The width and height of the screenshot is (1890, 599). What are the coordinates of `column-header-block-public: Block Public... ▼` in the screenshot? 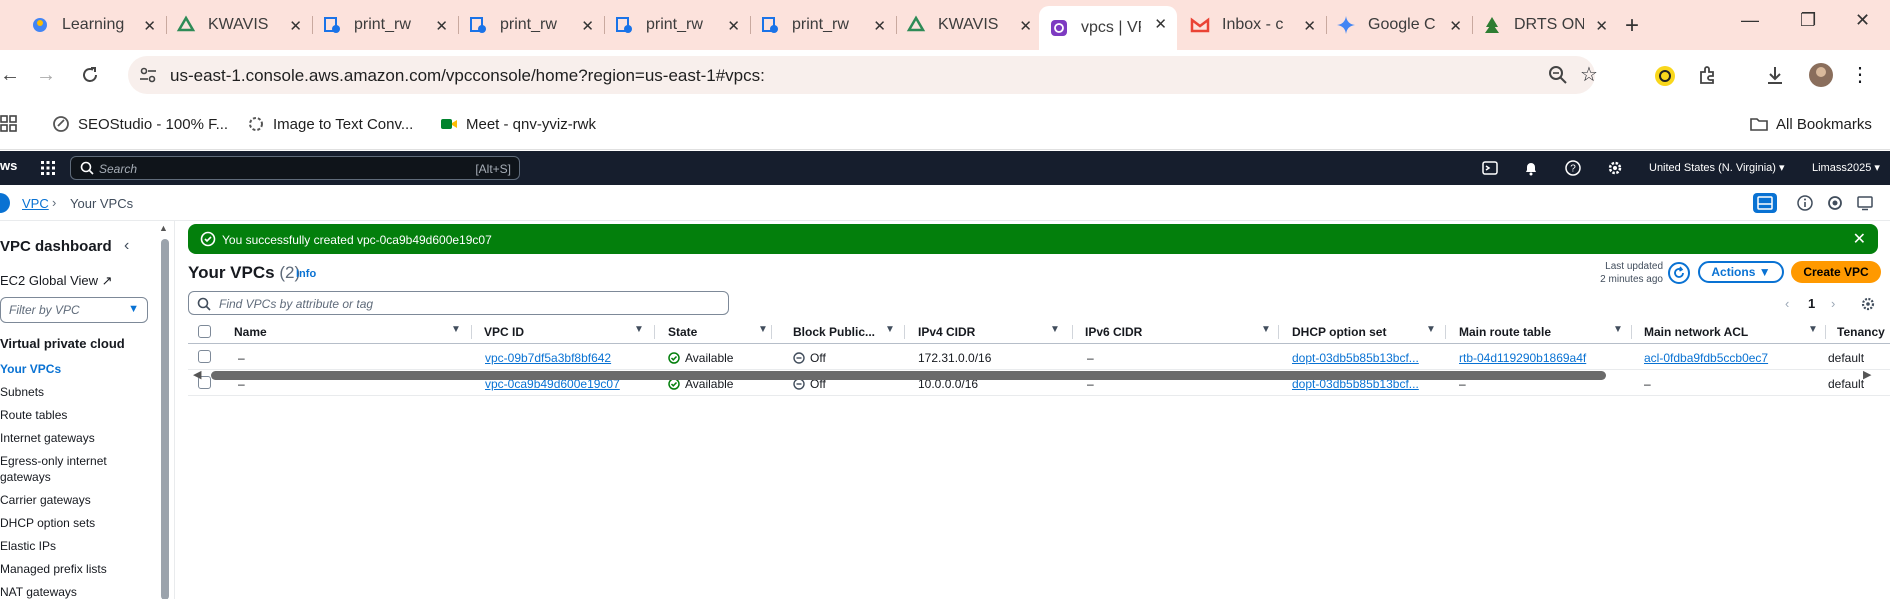 It's located at (844, 331).